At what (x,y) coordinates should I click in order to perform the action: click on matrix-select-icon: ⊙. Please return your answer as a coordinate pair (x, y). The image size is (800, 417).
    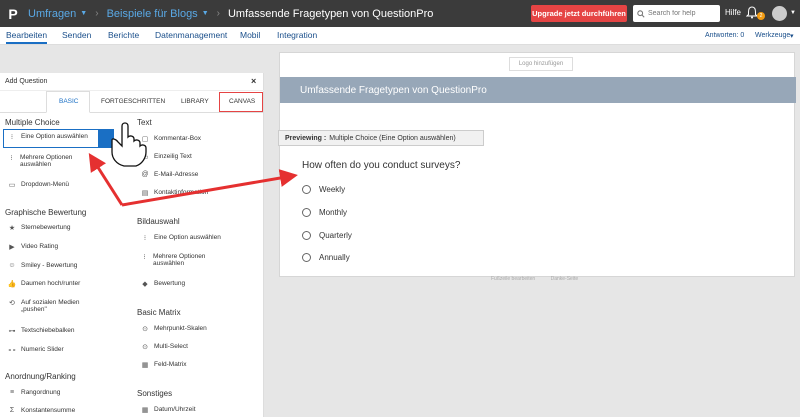
    Looking at the image, I should click on (145, 347).